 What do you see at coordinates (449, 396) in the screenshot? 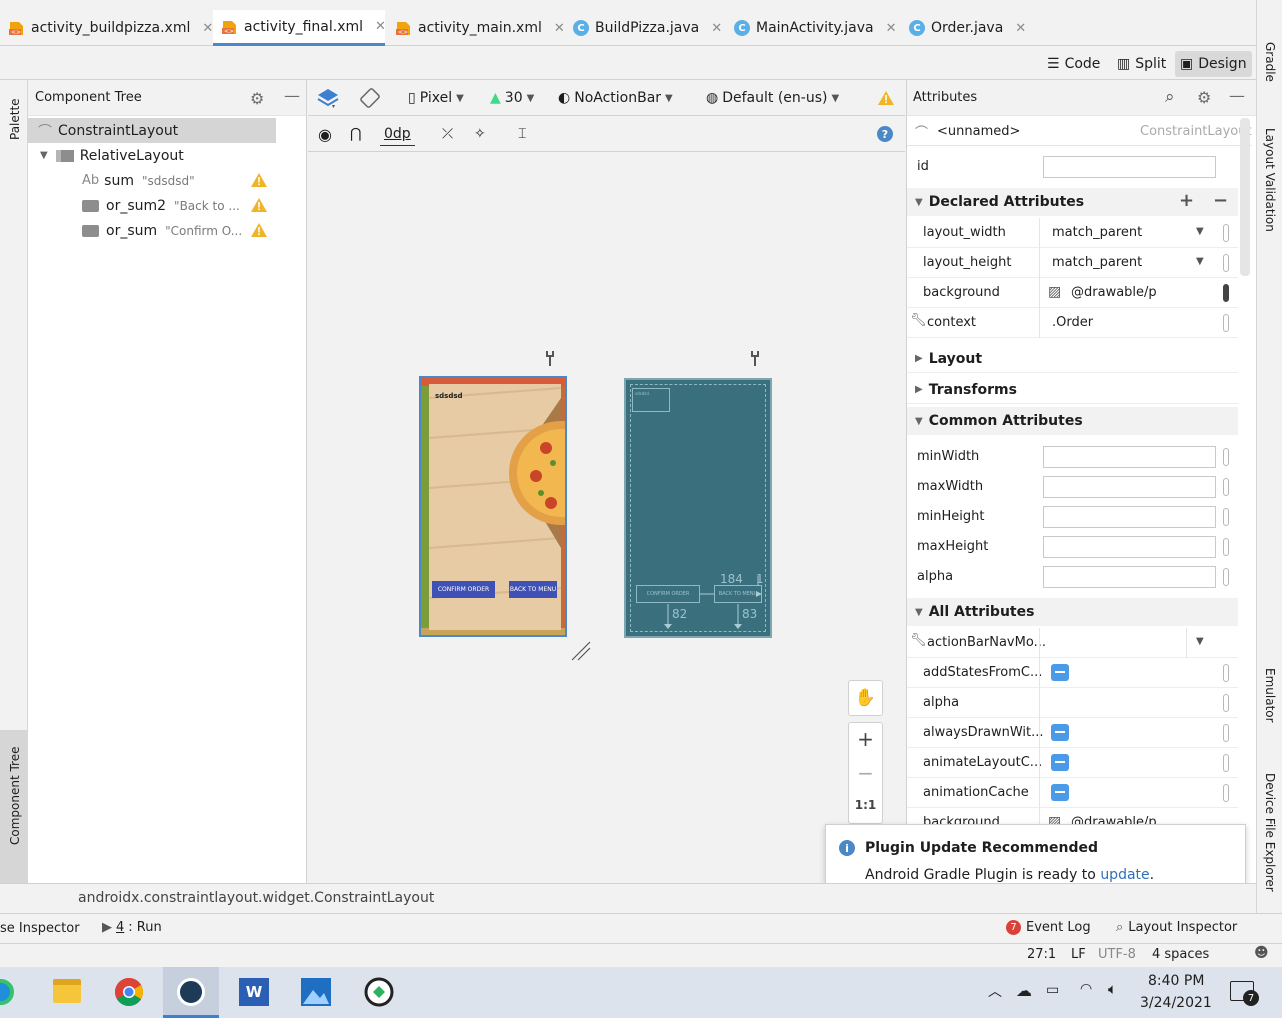
I see `preview-sum-text: sdsdsd` at bounding box center [449, 396].